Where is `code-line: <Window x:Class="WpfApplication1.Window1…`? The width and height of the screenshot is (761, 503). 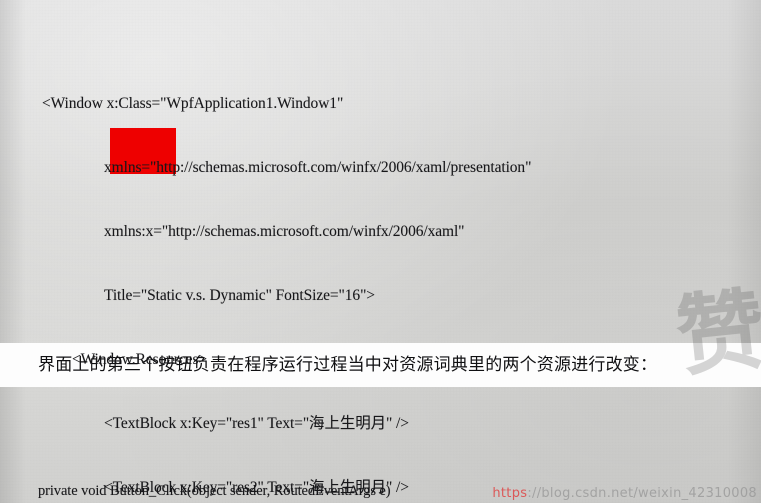 code-line: <Window x:Class="WpfApplication1.Window1… is located at coordinates (193, 103).